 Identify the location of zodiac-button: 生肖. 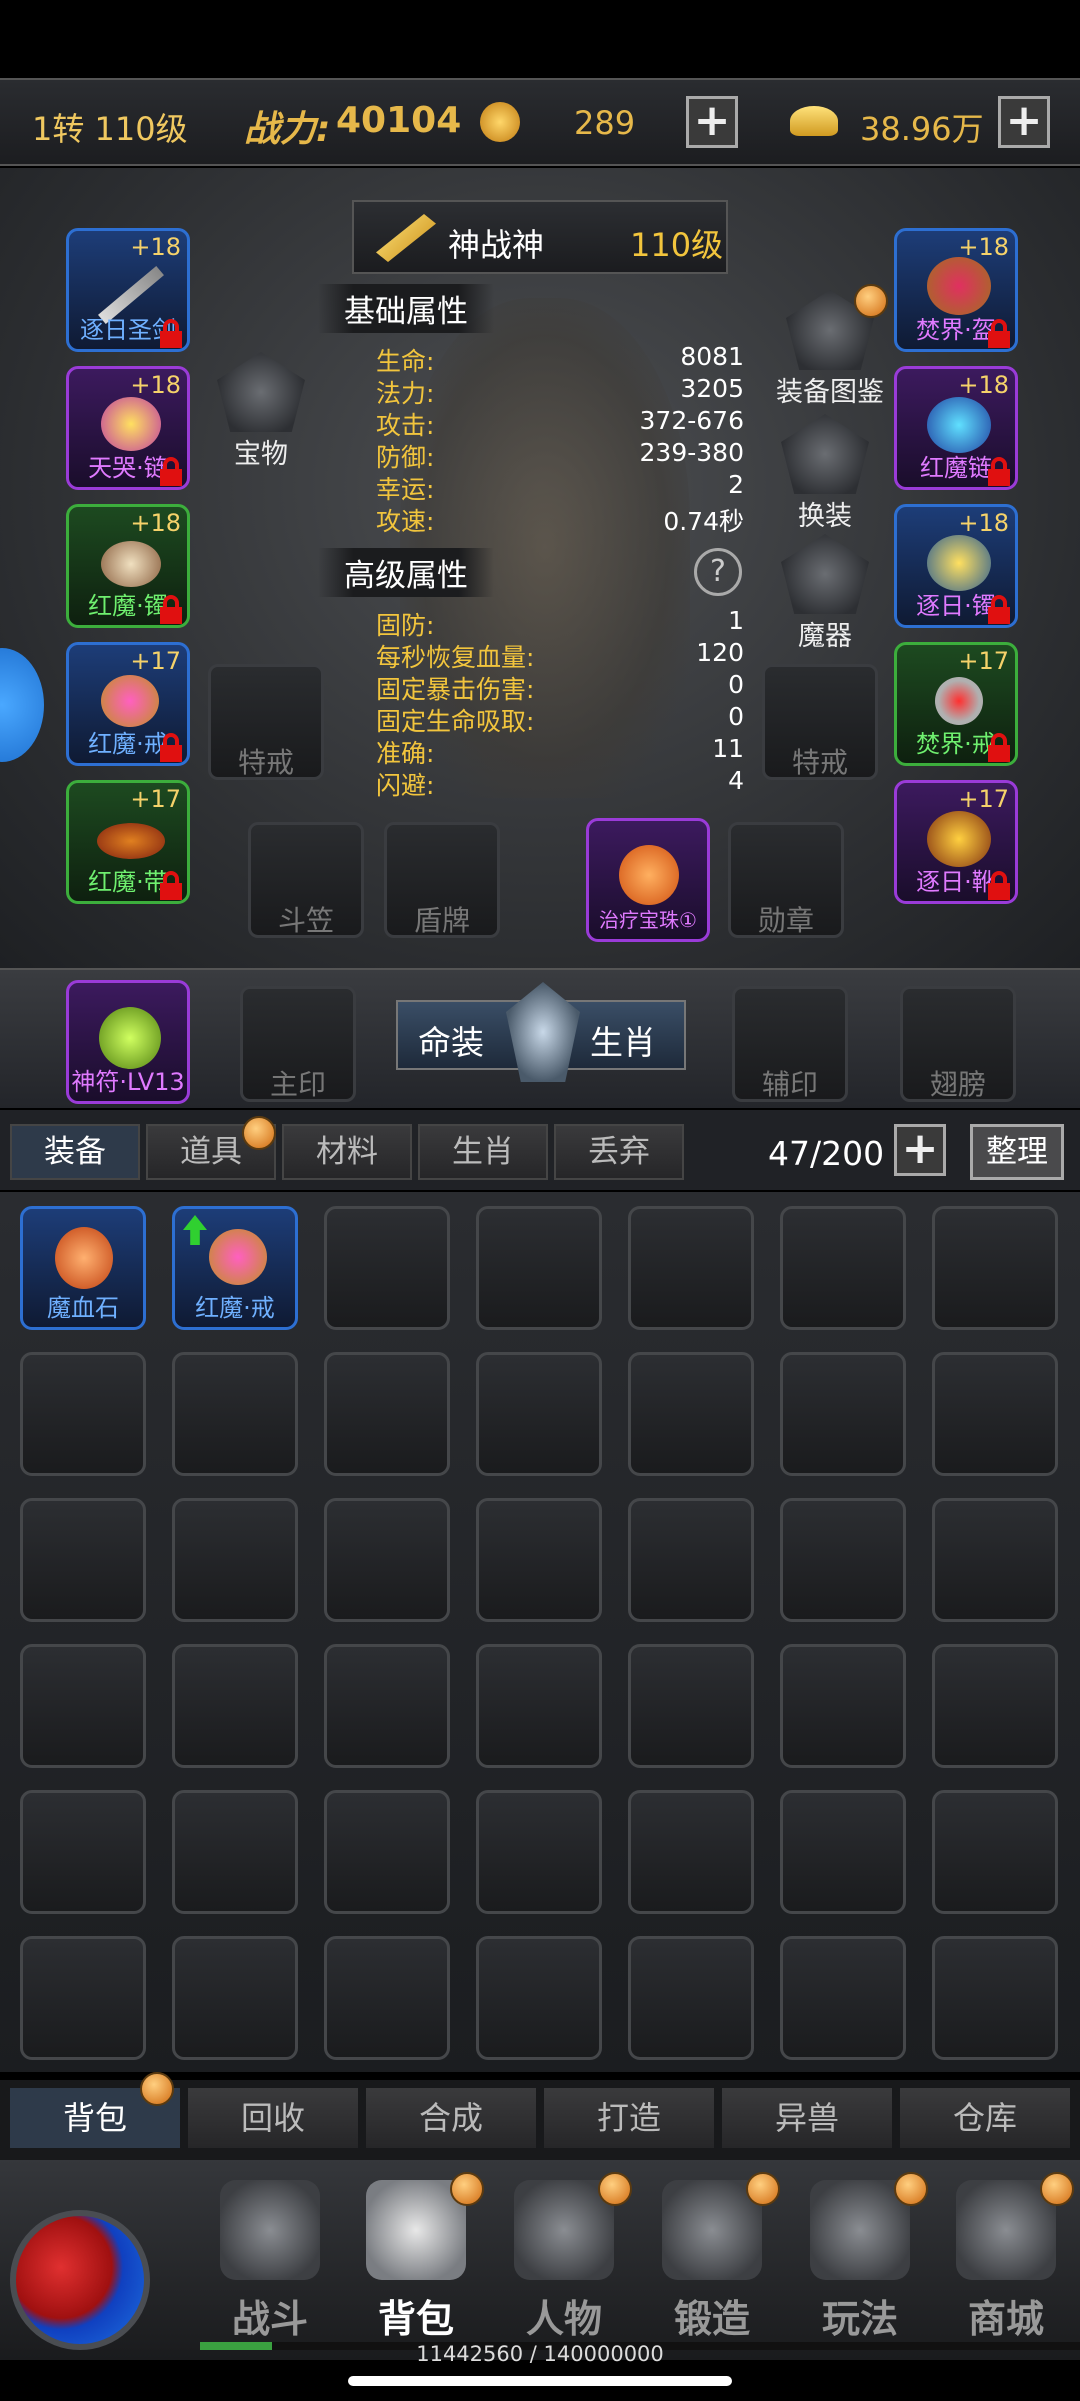
(623, 1040).